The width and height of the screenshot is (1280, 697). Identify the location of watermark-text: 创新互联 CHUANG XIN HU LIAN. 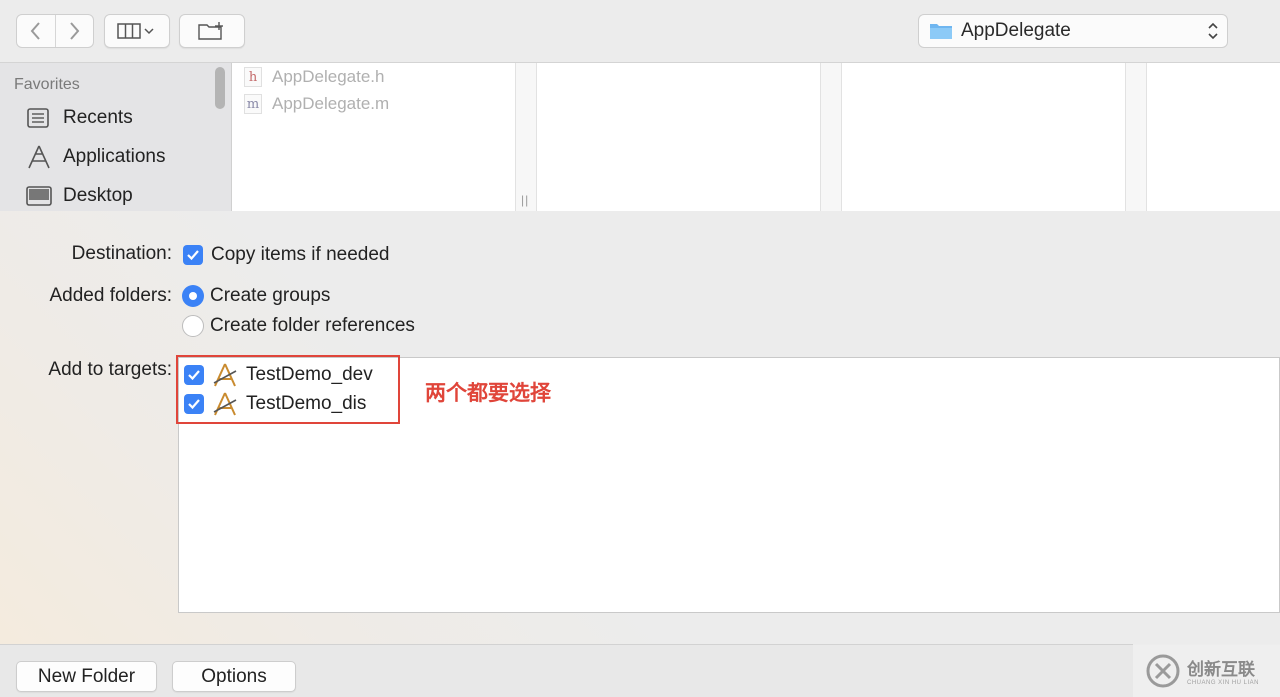
(1223, 670).